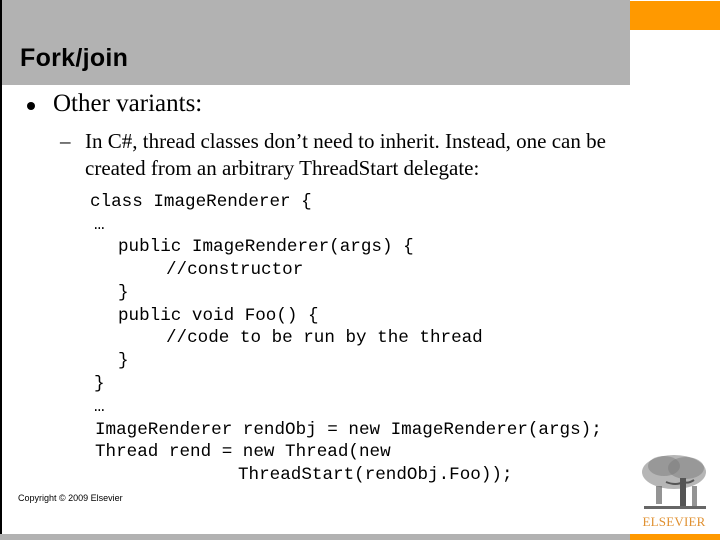 This screenshot has width=720, height=540. What do you see at coordinates (675, 537) in the screenshot?
I see `bottom-bar-orange` at bounding box center [675, 537].